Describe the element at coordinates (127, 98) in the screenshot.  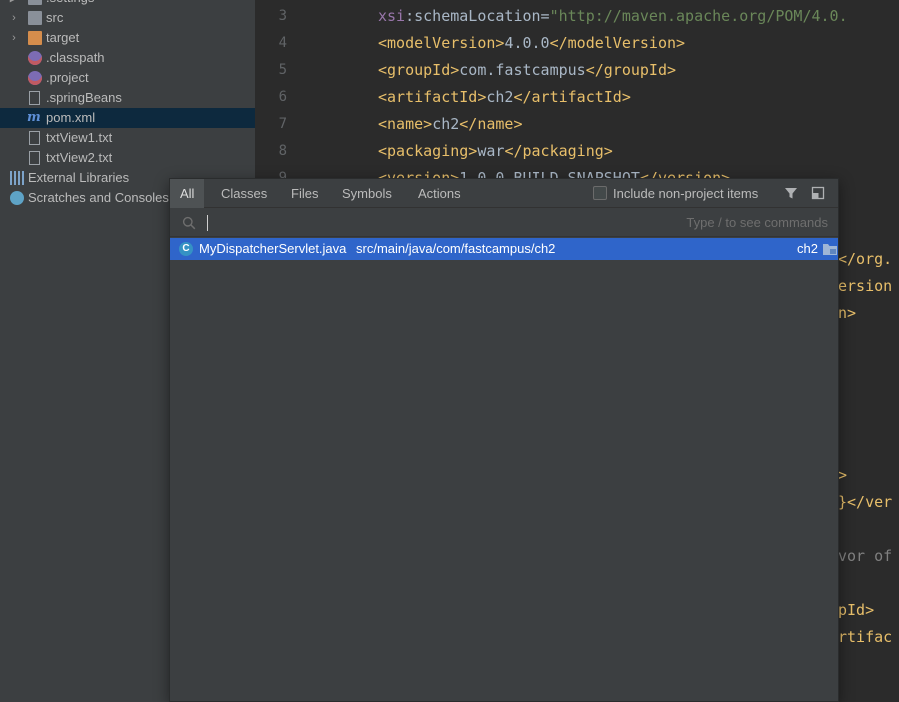
I see `tree-item-springbeans: .springBeans` at that location.